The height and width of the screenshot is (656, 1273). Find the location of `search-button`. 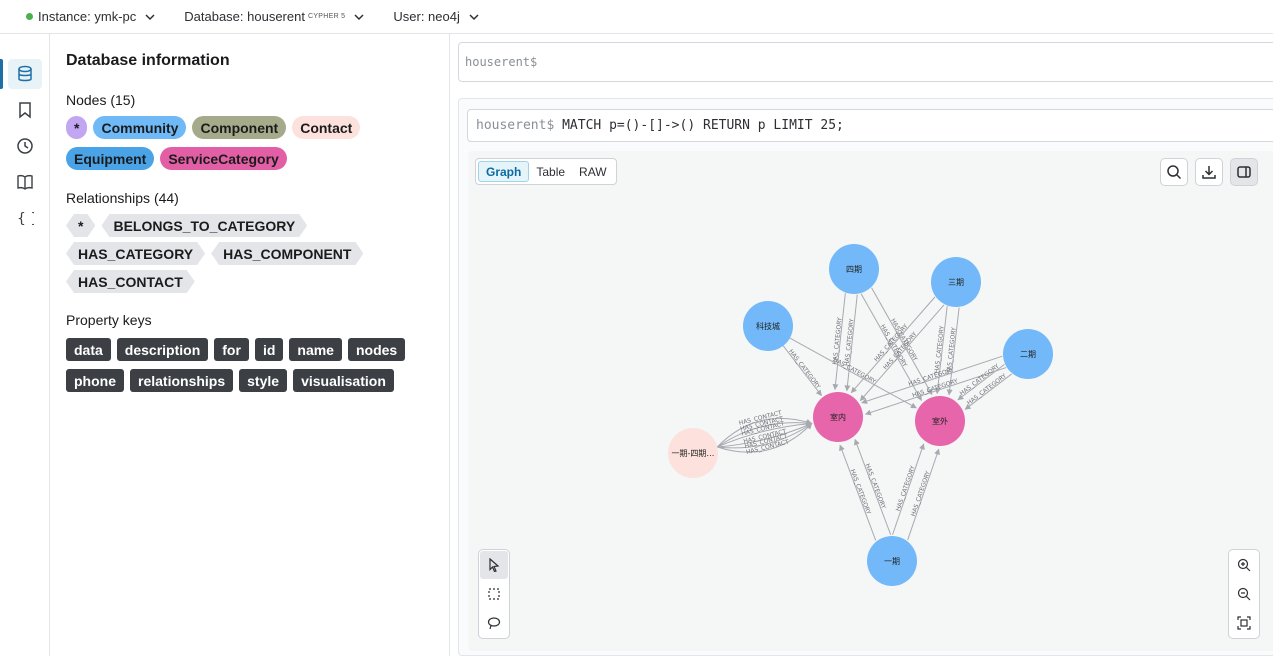

search-button is located at coordinates (1174, 172).